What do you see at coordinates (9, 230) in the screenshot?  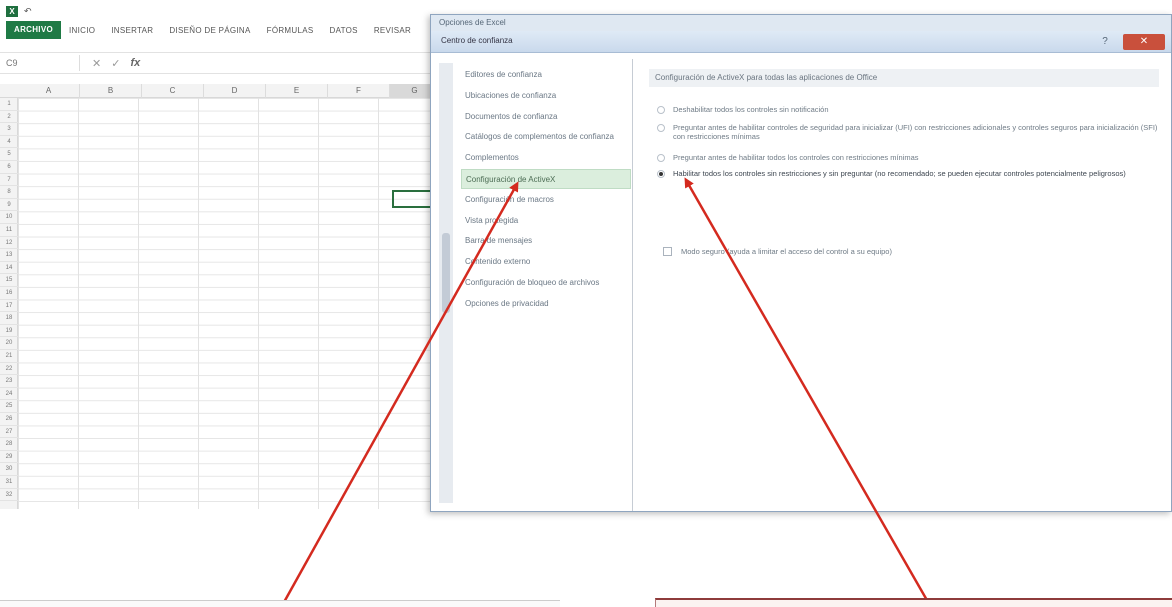 I see `row-header: 11` at bounding box center [9, 230].